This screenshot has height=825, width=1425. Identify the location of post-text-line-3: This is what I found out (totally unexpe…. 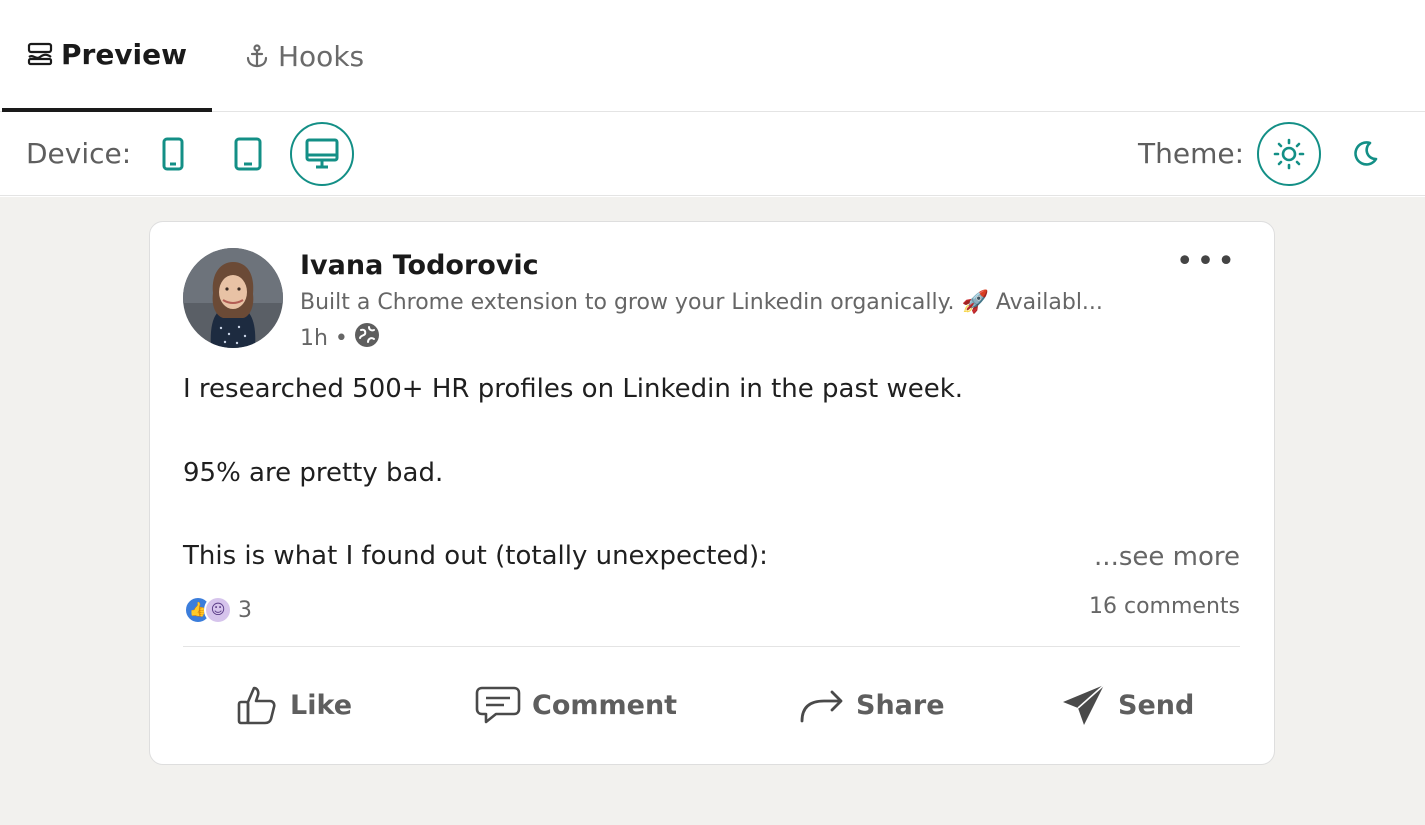
(475, 556).